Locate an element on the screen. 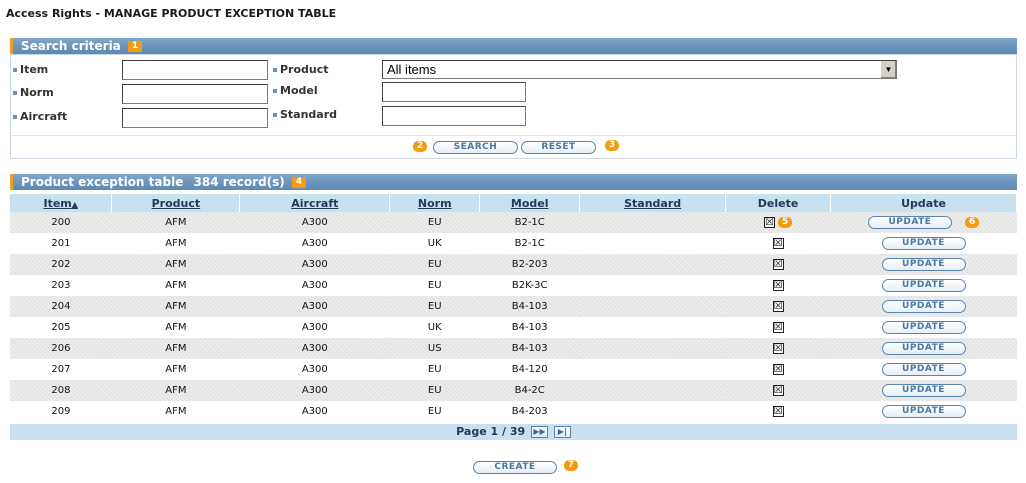  table-row: 209 AFM A300 EU B4-203 ☒ UPDATE is located at coordinates (513, 411).